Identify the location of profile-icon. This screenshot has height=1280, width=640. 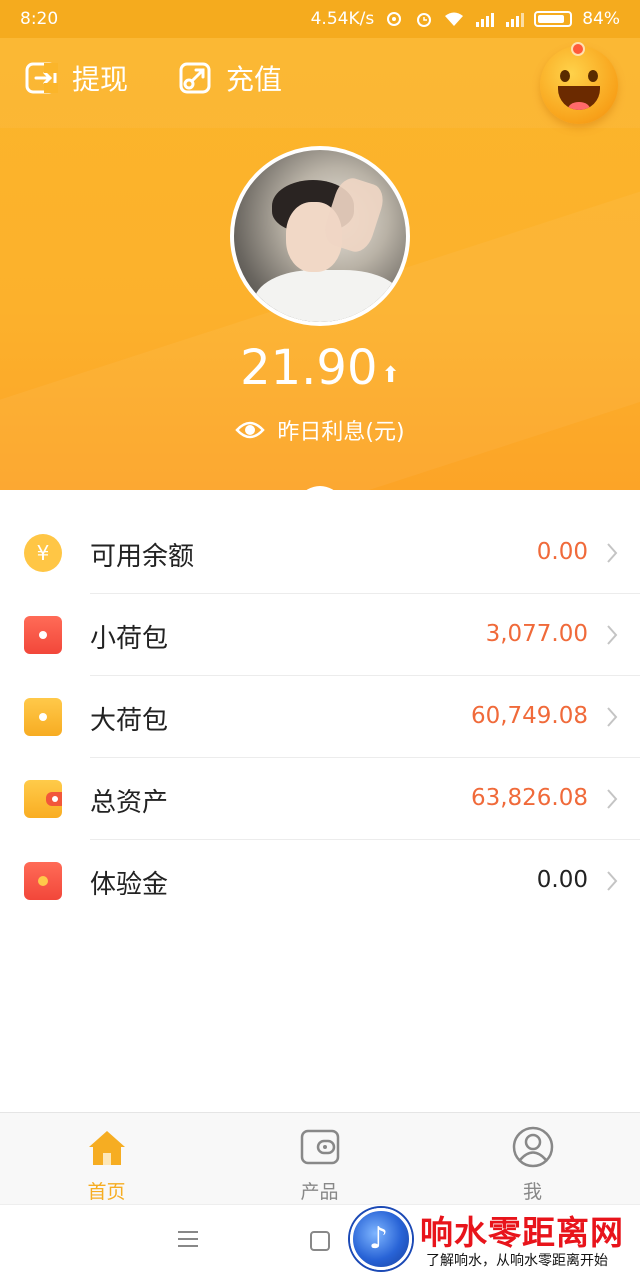
(532, 1147).